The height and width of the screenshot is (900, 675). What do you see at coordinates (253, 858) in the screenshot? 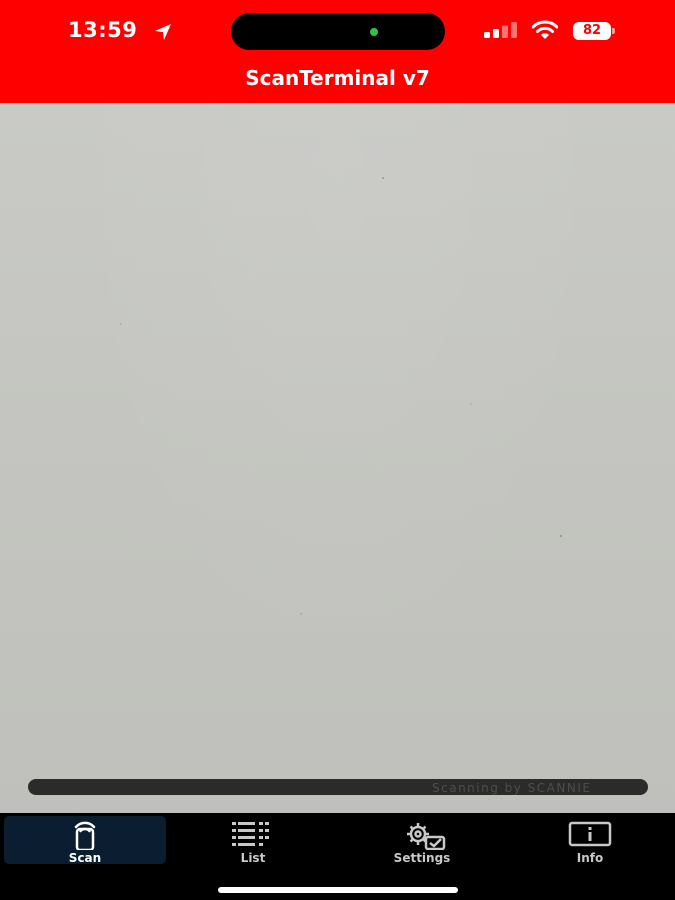
I see `tab-label: List` at bounding box center [253, 858].